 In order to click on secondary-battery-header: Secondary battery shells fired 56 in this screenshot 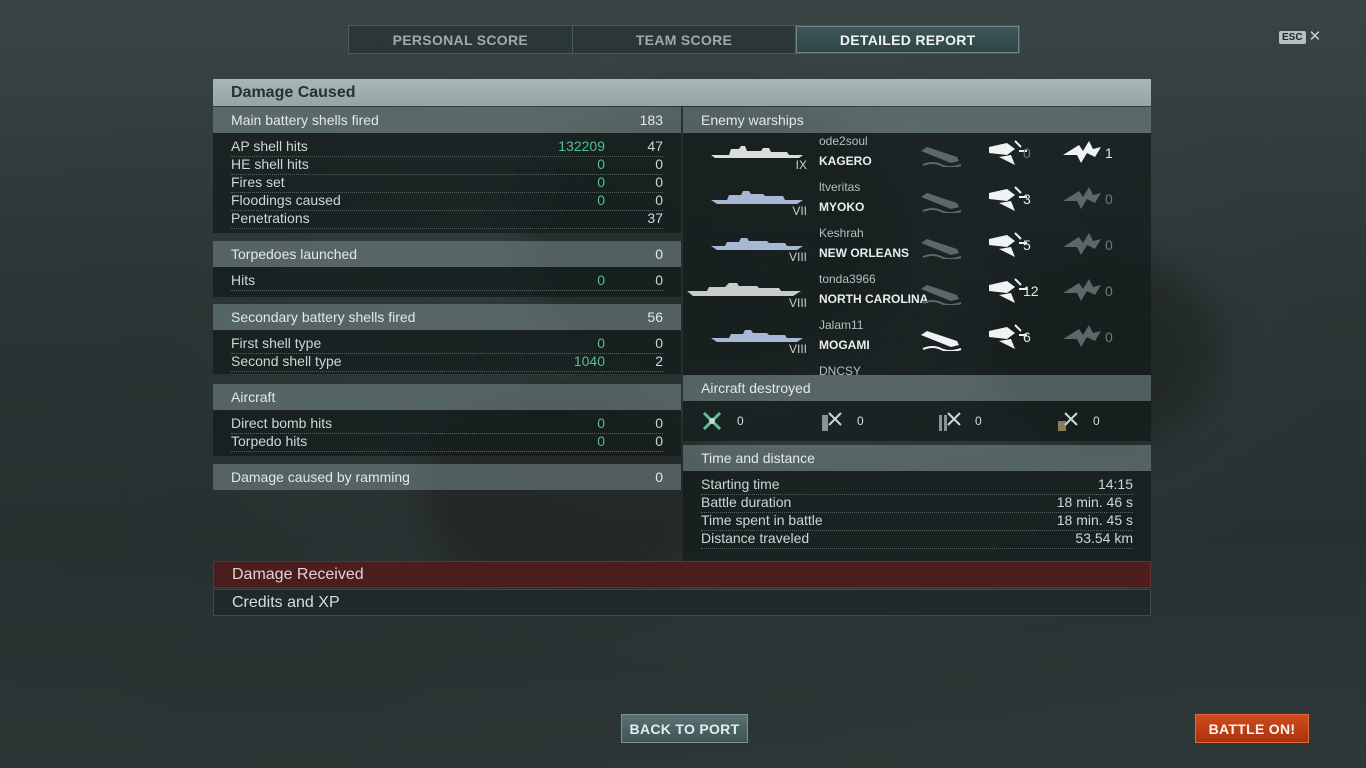, I will do `click(447, 317)`.